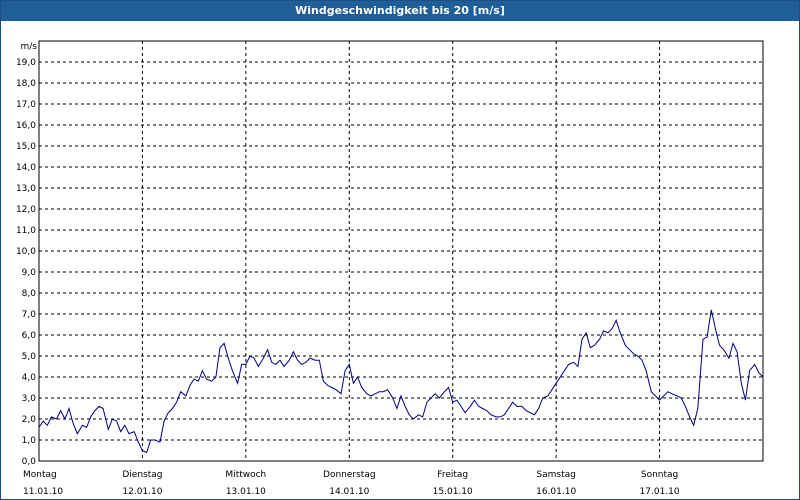 The height and width of the screenshot is (500, 800). What do you see at coordinates (555, 475) in the screenshot?
I see `x-tick-day: Samstag` at bounding box center [555, 475].